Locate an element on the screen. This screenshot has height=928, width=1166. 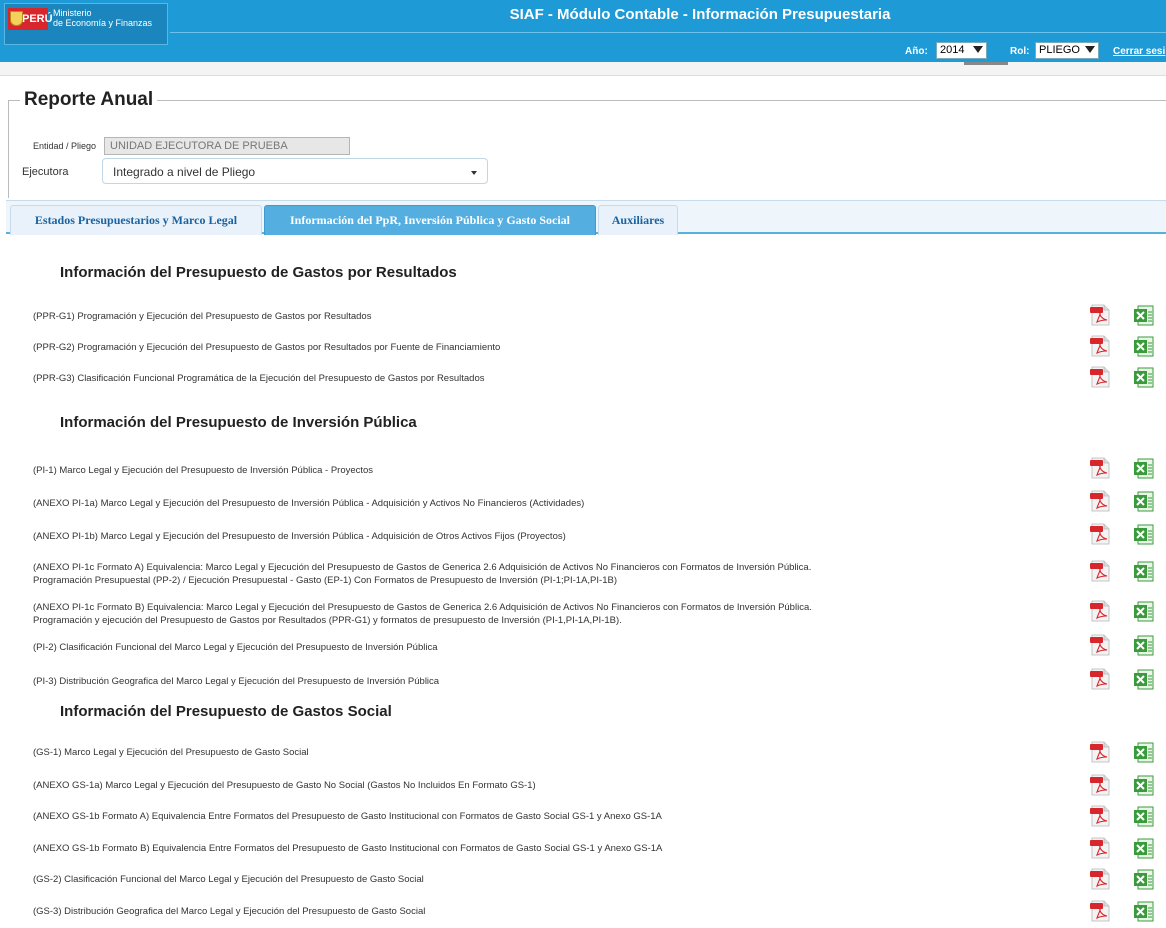
header-subbar is located at coordinates (583, 69).